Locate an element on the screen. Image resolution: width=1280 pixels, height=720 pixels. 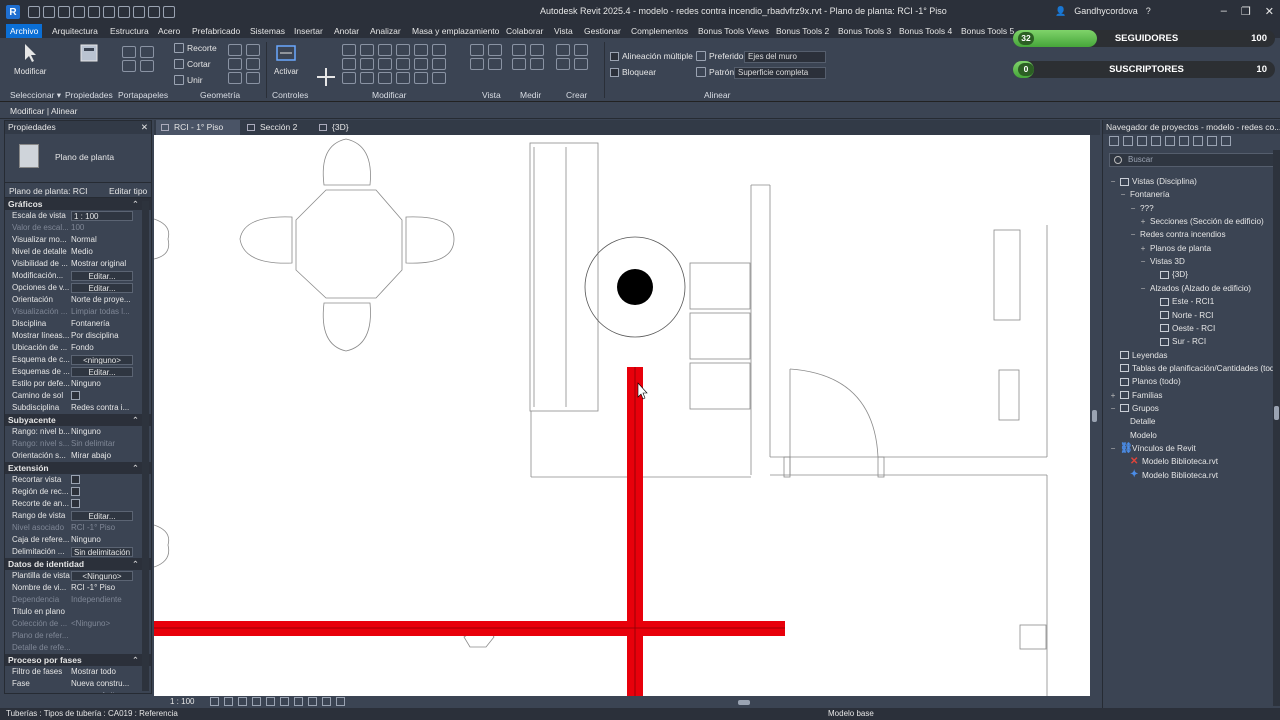
split-icon is located at coordinates (403, 50).